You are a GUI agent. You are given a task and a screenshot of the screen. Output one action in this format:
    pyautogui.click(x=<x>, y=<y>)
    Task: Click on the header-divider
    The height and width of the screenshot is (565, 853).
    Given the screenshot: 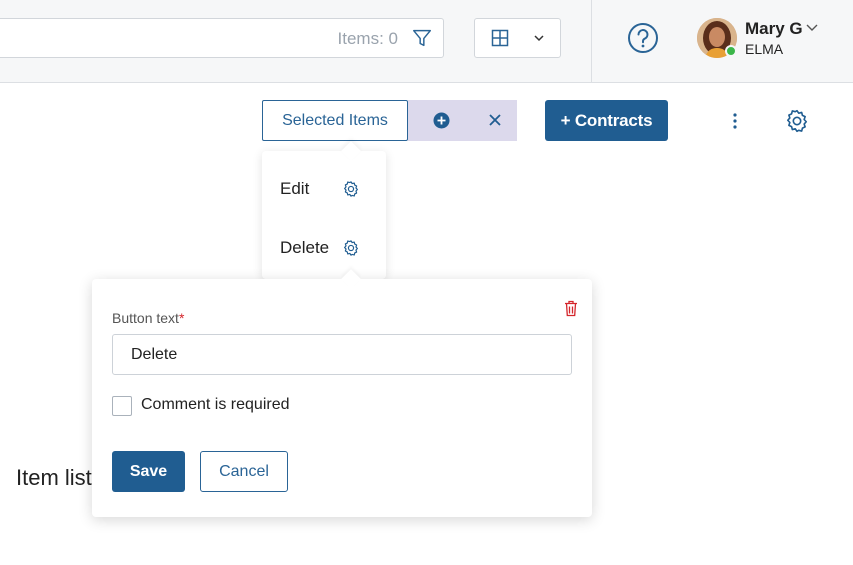 What is the action you would take?
    pyautogui.click(x=591, y=41)
    